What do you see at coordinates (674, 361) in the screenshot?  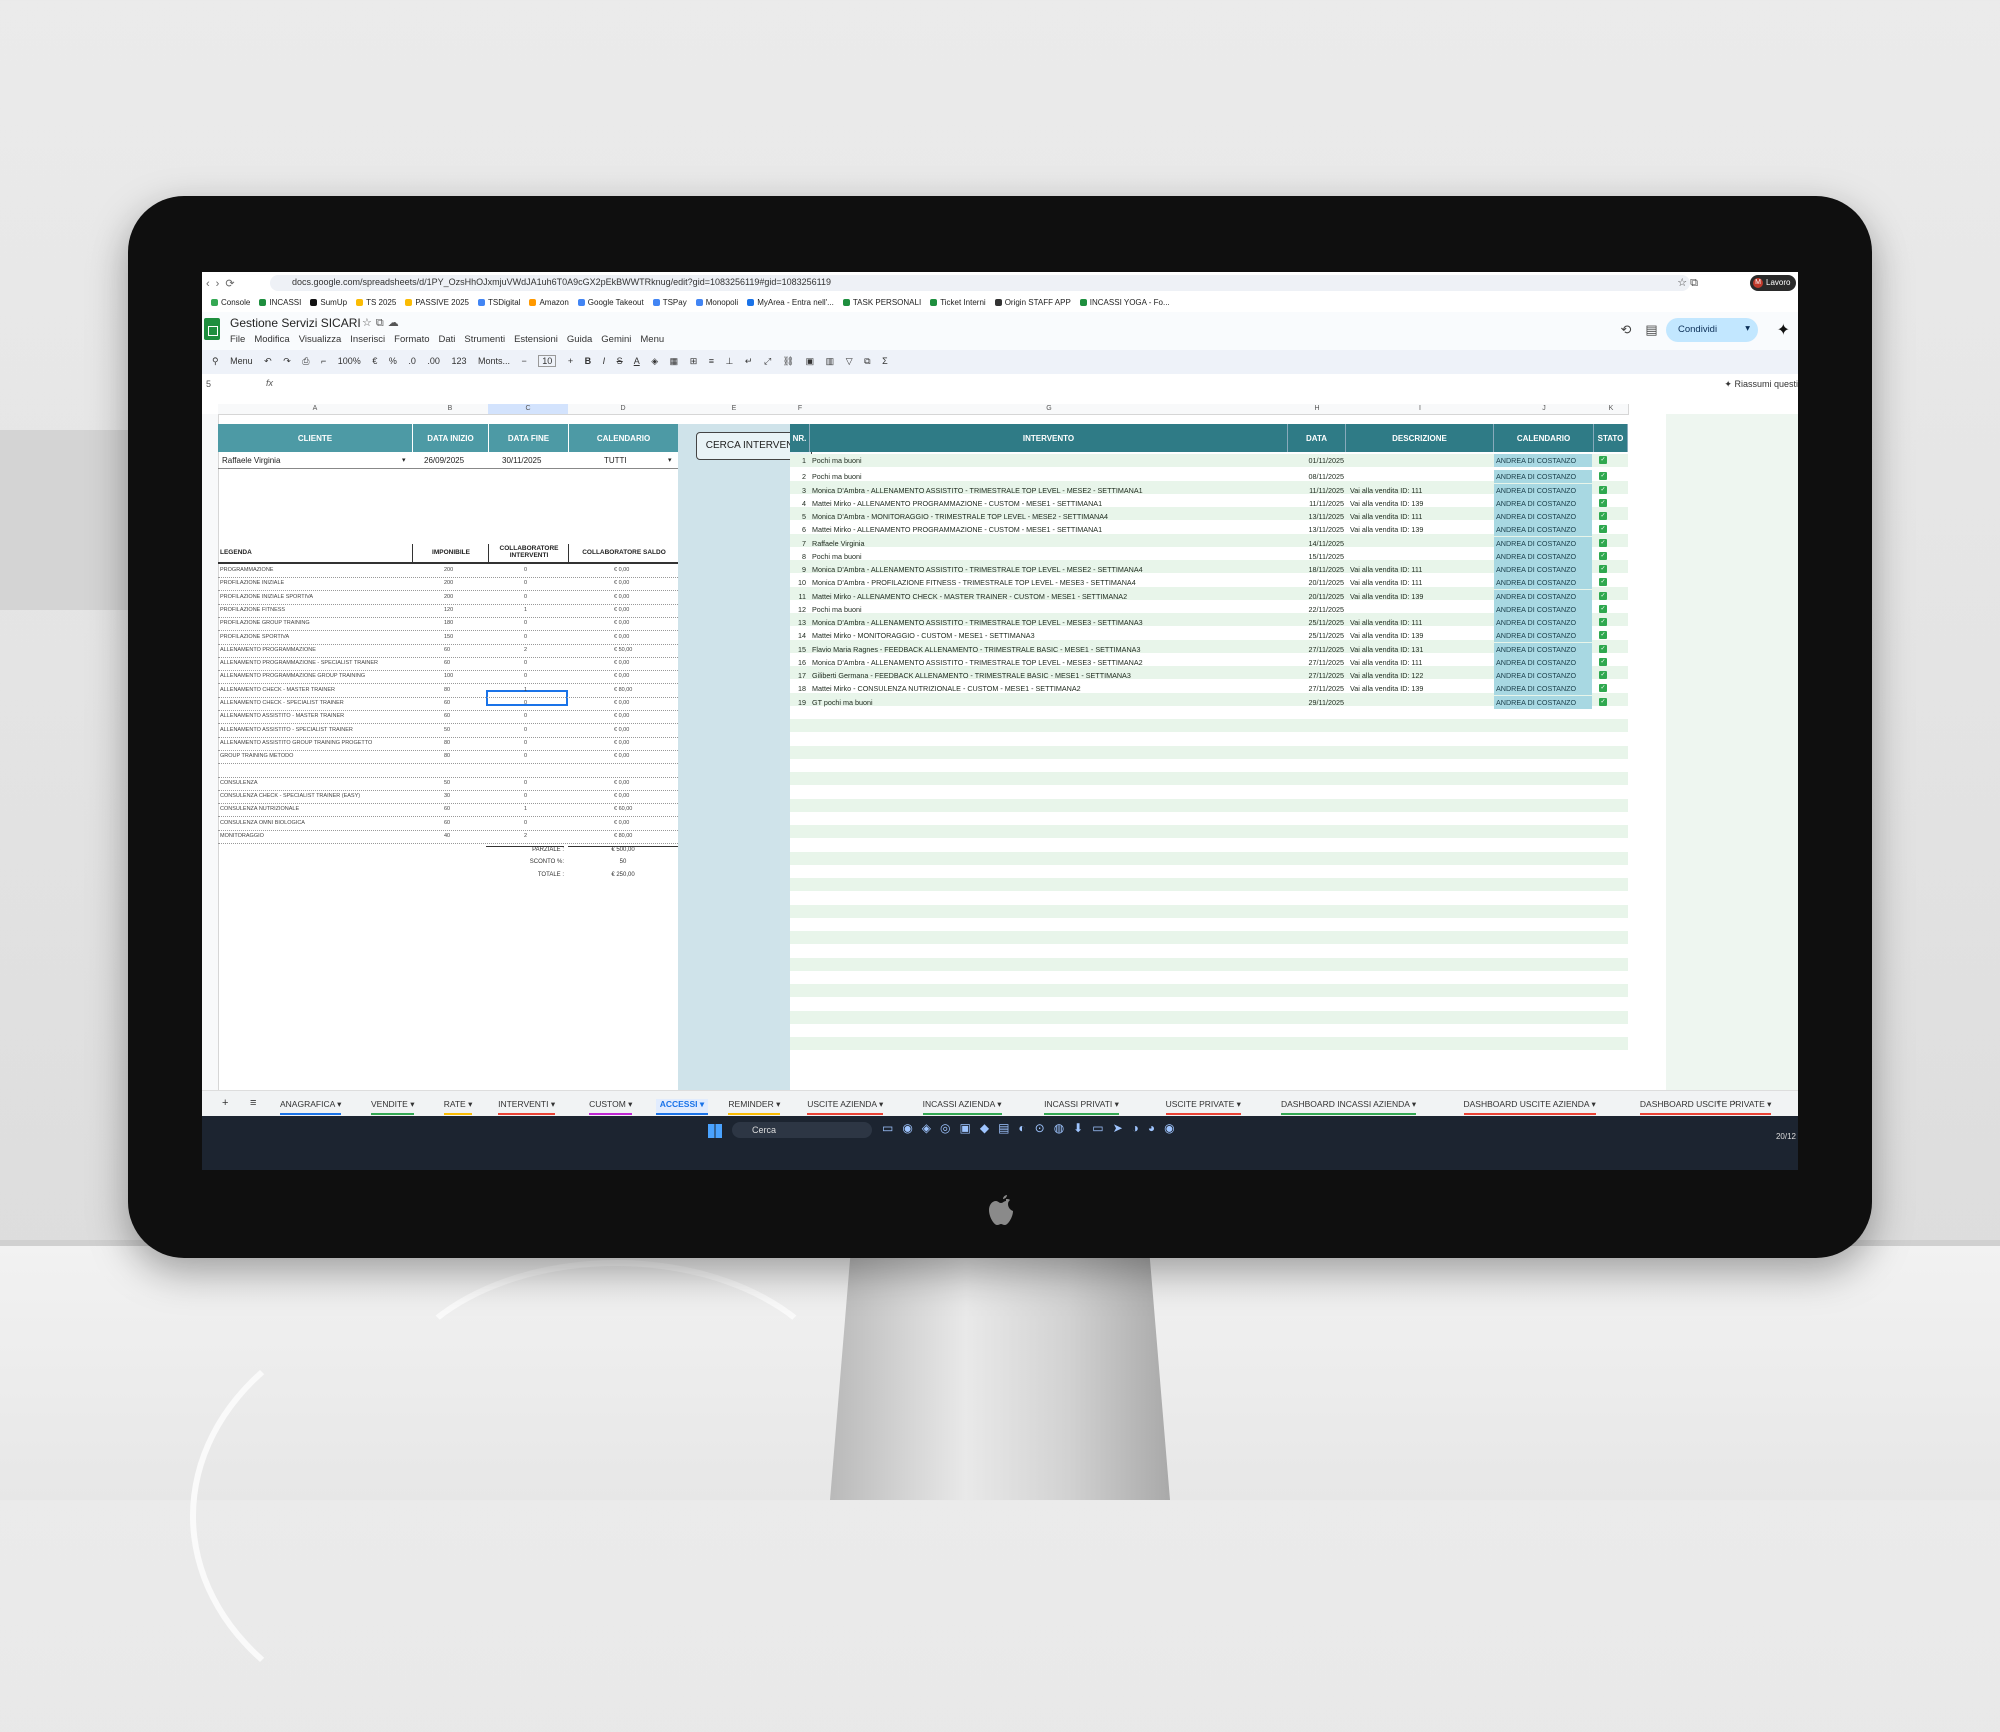 I see `borders-icon: ▦` at bounding box center [674, 361].